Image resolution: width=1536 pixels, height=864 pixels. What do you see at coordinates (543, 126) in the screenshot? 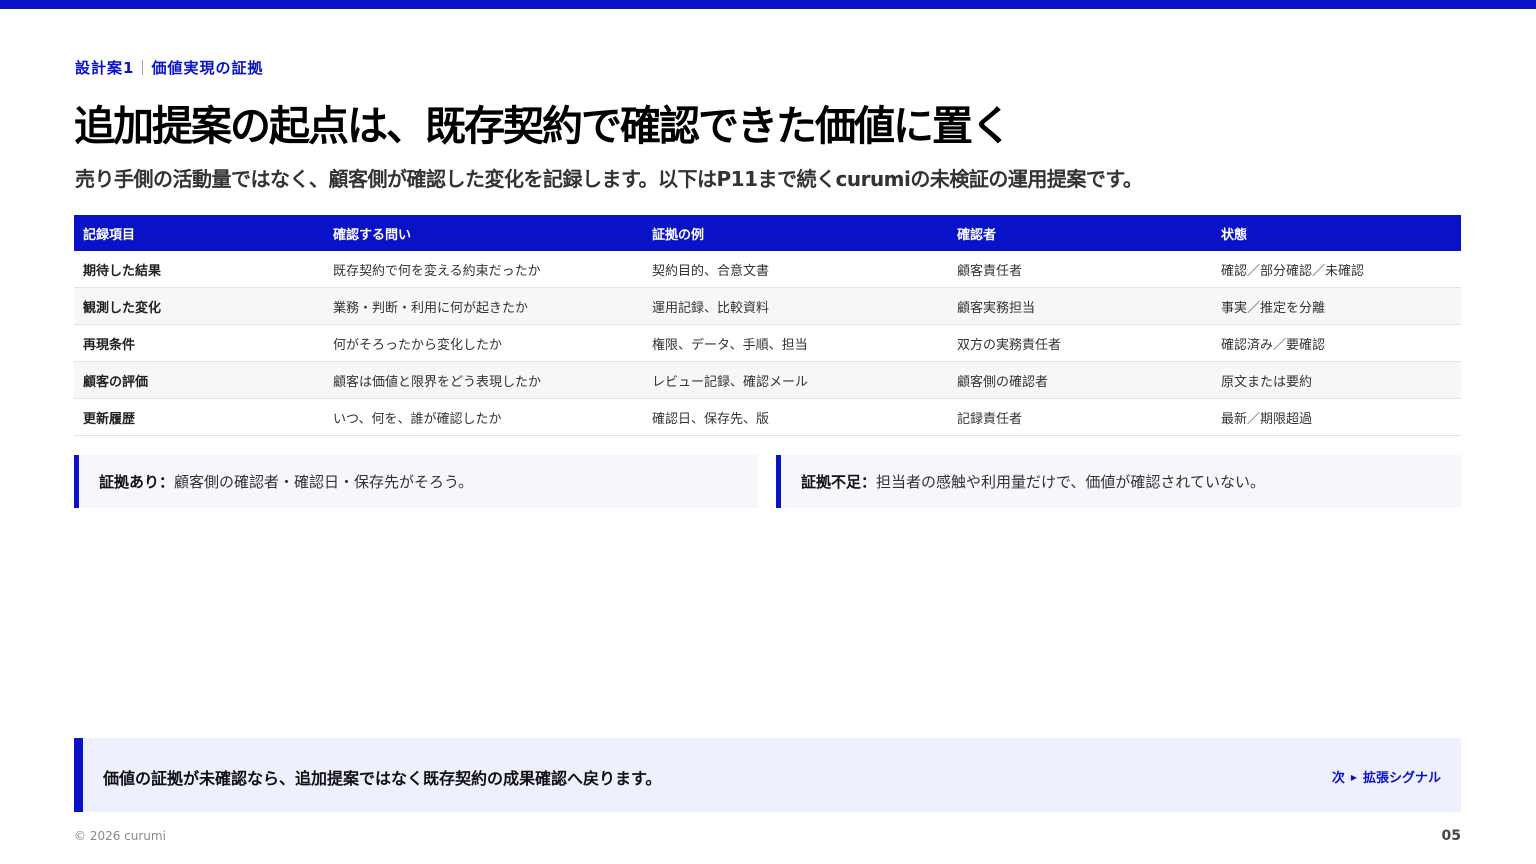
I see `page-title: 追加提案の起点は、既存契約で確認できた価値に置く` at bounding box center [543, 126].